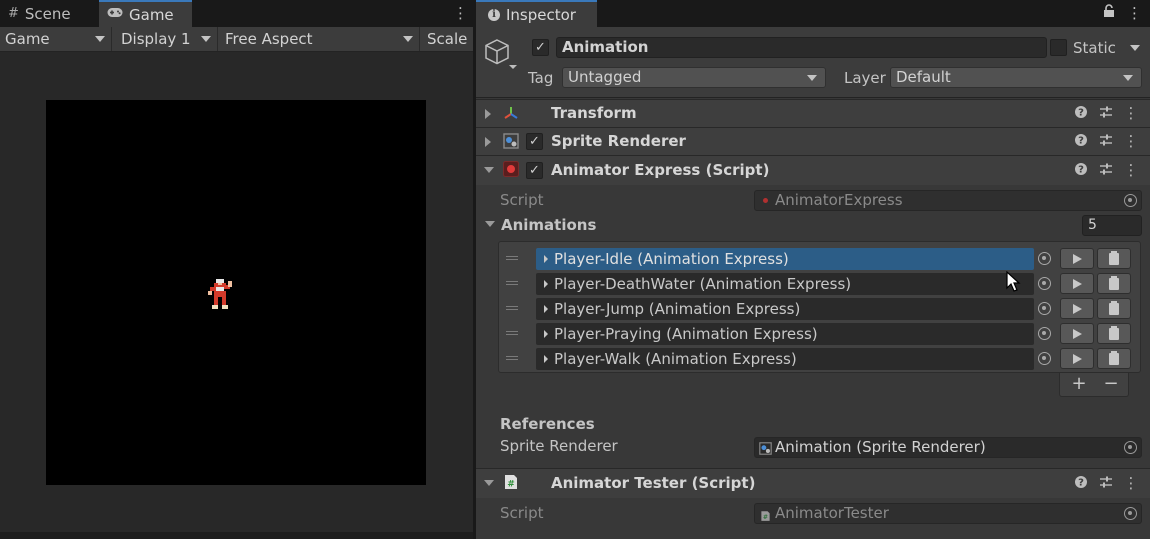 This screenshot has height=539, width=1150. Describe the element at coordinates (785, 259) in the screenshot. I see `animation-item-field: Player-Idle (Animation Express)` at that location.